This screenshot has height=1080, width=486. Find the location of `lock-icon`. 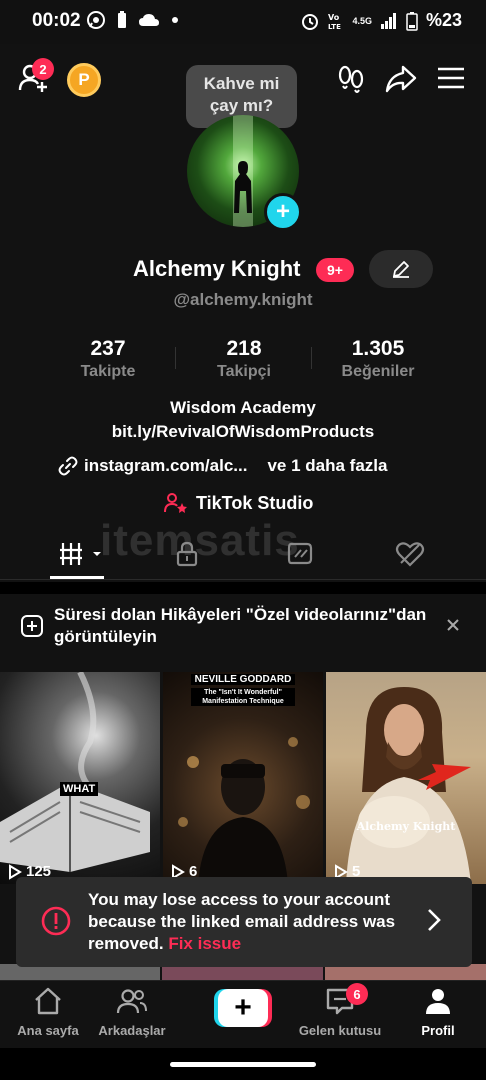

lock-icon is located at coordinates (187, 554).